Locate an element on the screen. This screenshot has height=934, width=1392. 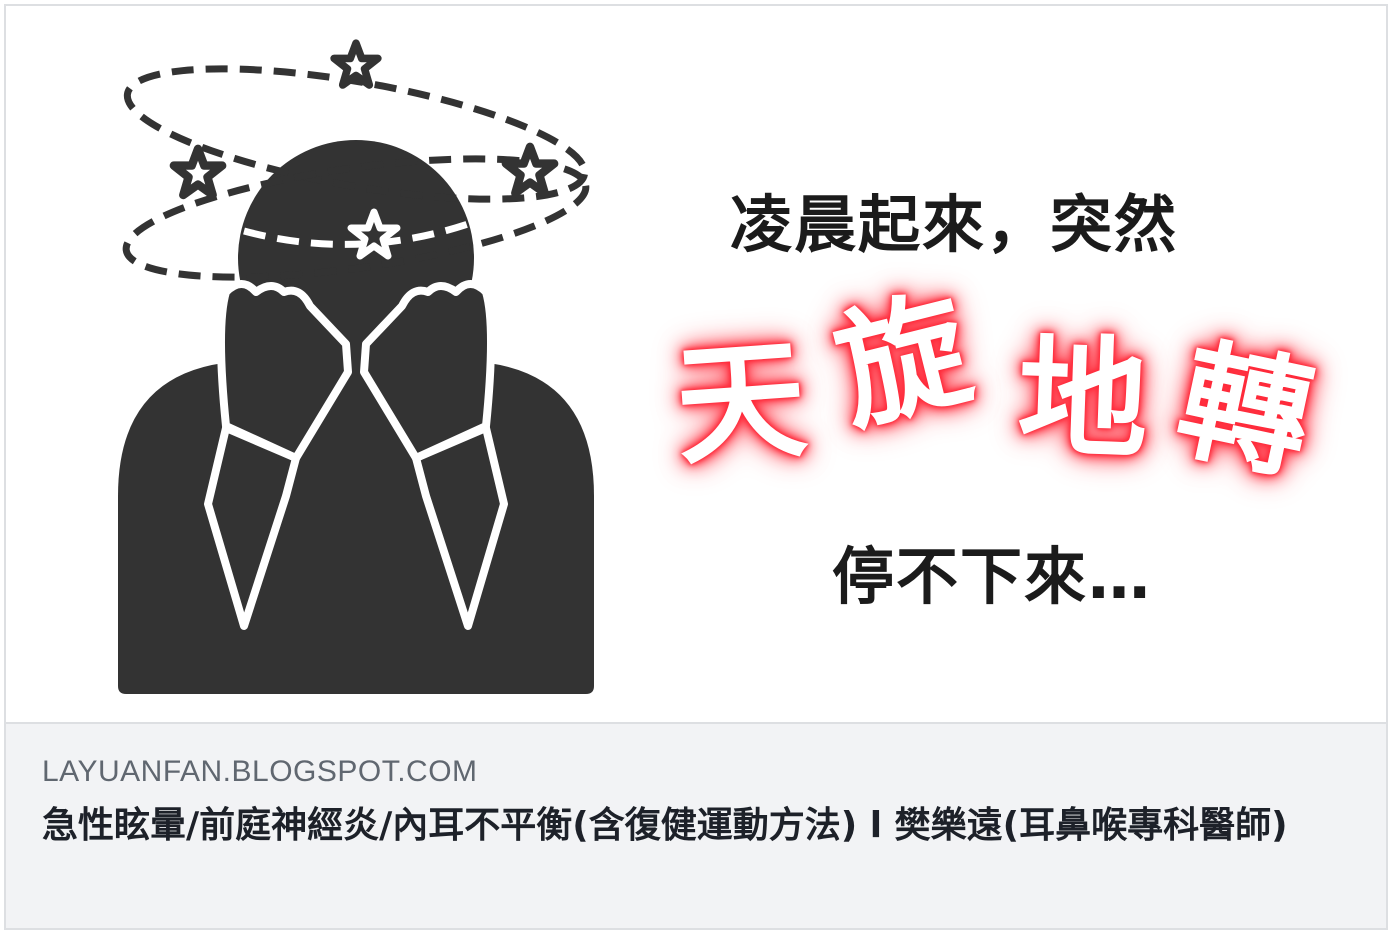
highlight-char-2: 旋 is located at coordinates (903, 361).